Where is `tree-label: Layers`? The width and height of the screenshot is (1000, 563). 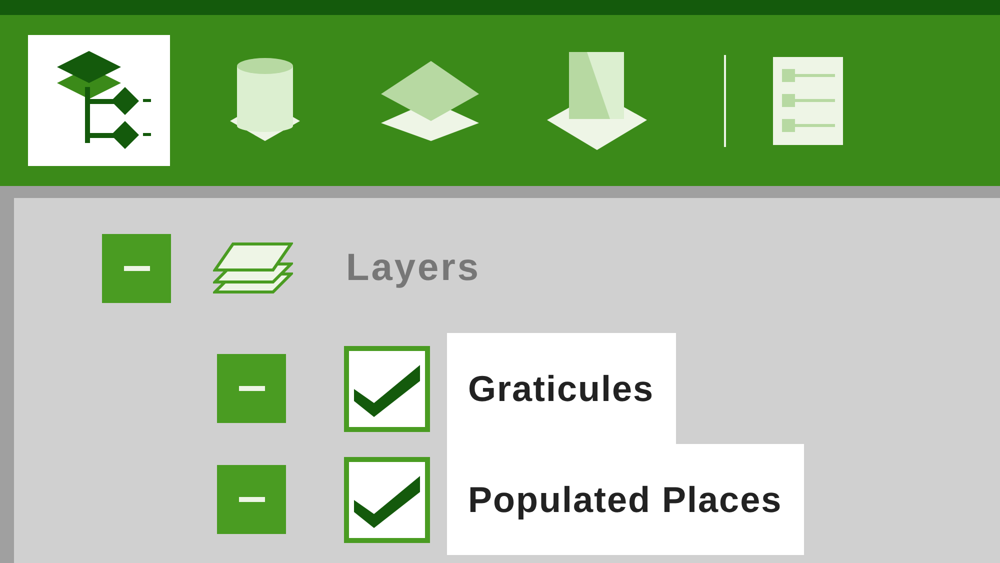
tree-label: Layers is located at coordinates (413, 268).